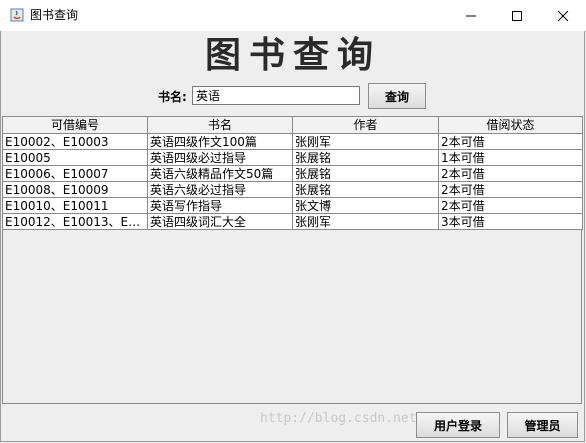 The width and height of the screenshot is (586, 443). I want to click on table-row: E10008、E10009 英语六级必过指导 张展铭 2本可借, so click(292, 189).